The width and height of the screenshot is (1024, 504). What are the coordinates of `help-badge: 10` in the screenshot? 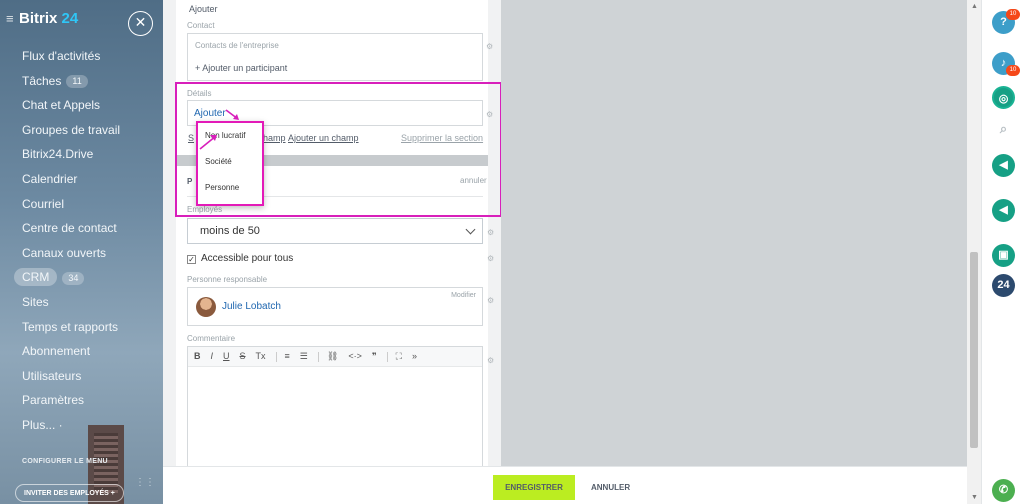 It's located at (1013, 14).